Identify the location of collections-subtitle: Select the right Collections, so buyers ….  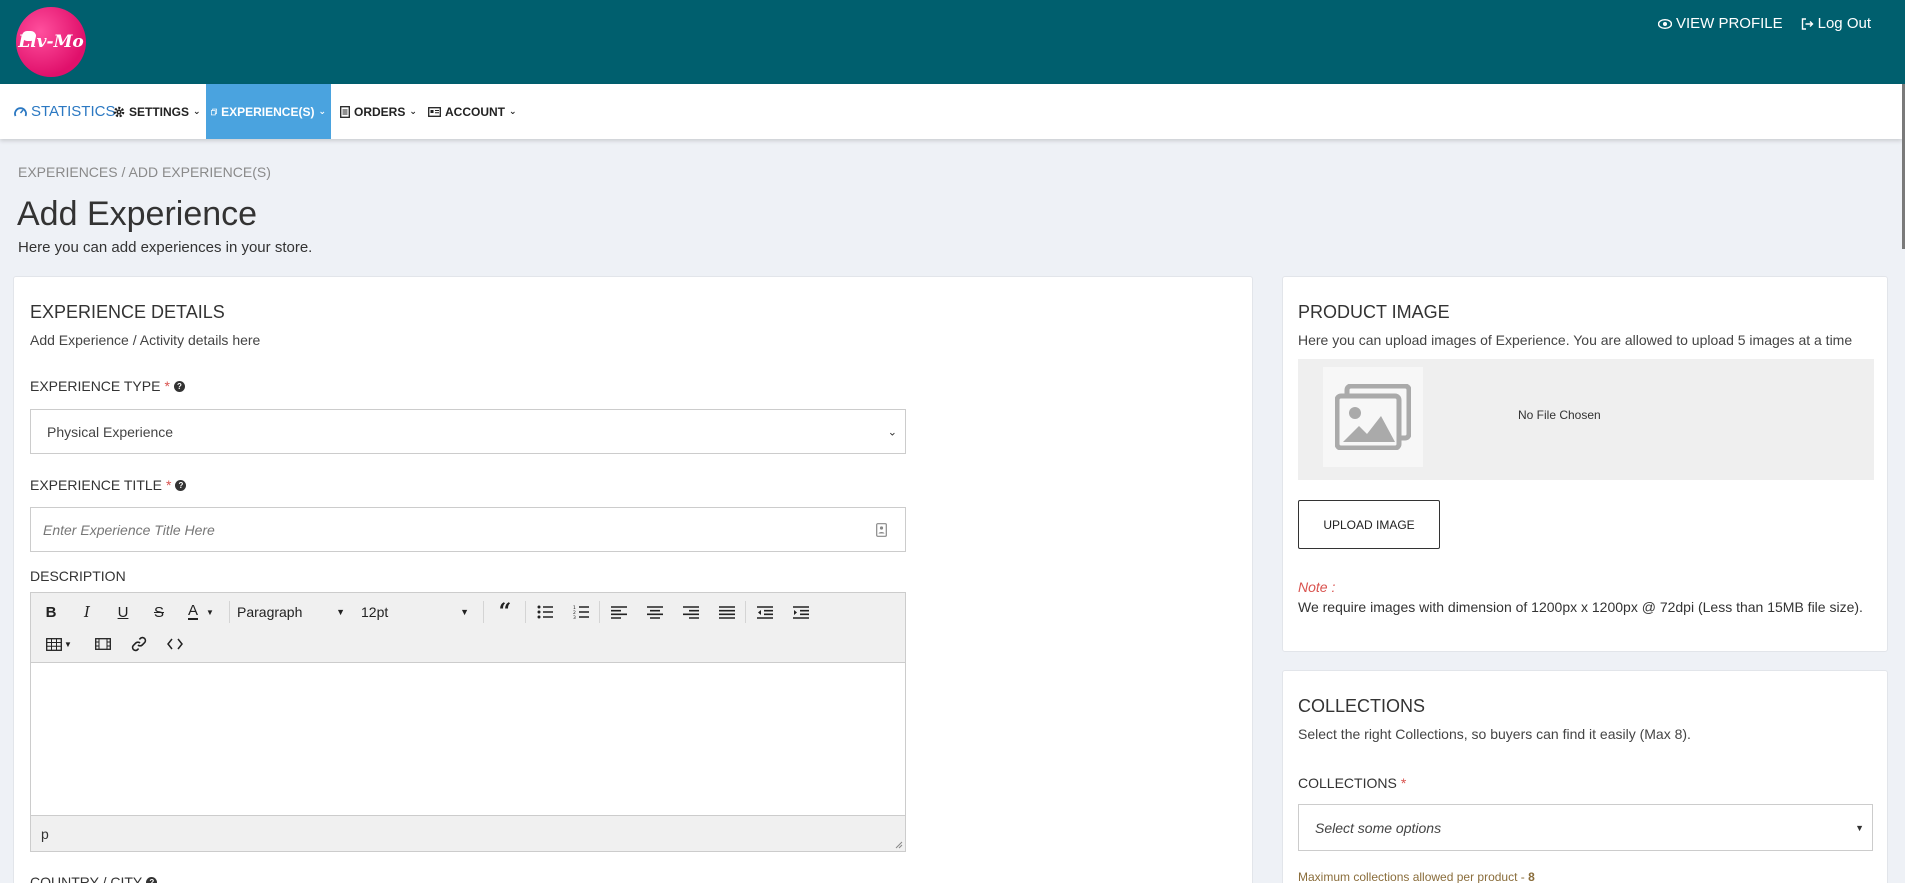
(1494, 734).